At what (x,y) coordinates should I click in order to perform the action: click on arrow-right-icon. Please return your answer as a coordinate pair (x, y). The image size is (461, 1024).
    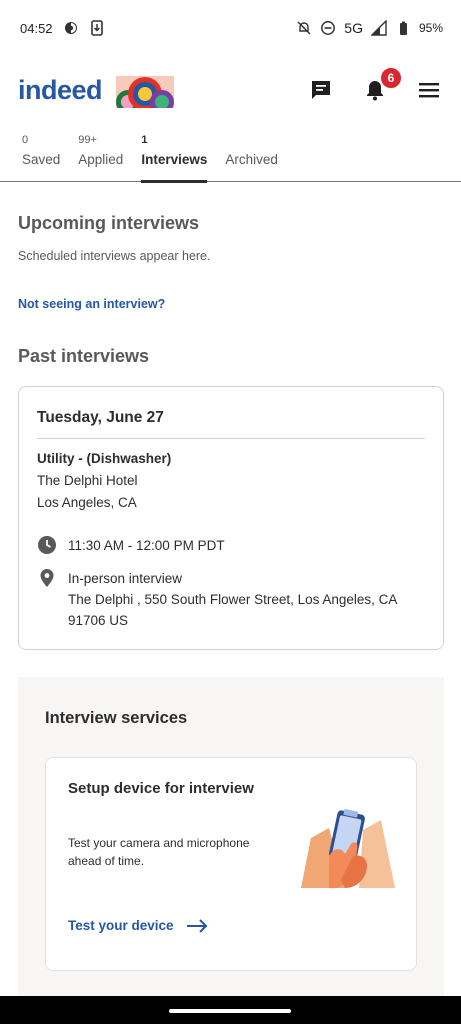
    Looking at the image, I should click on (196, 925).